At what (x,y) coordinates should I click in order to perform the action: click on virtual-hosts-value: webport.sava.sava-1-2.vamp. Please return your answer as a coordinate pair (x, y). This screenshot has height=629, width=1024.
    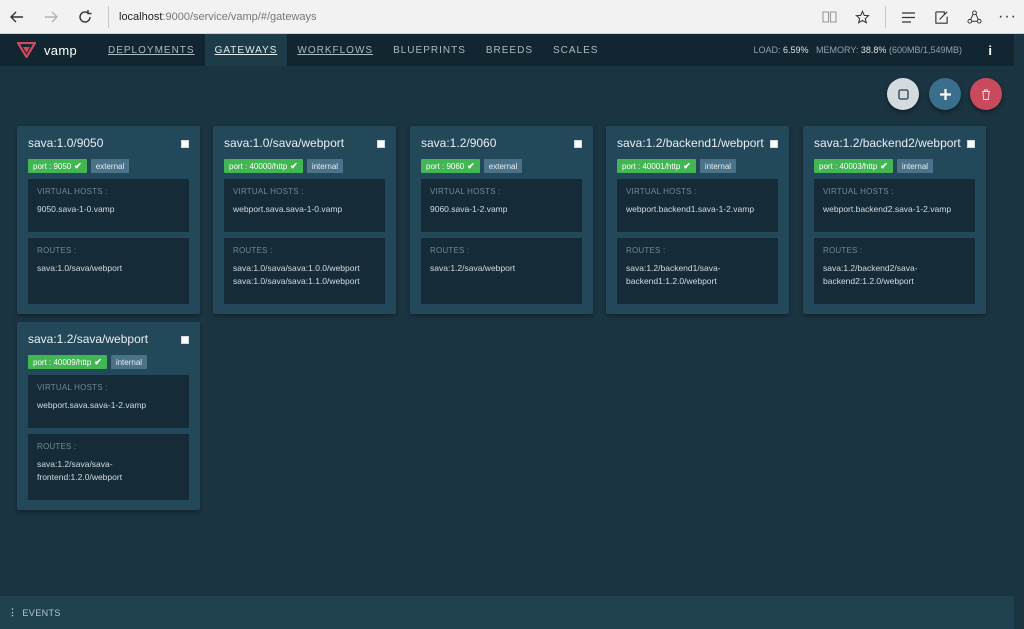
    Looking at the image, I should click on (92, 405).